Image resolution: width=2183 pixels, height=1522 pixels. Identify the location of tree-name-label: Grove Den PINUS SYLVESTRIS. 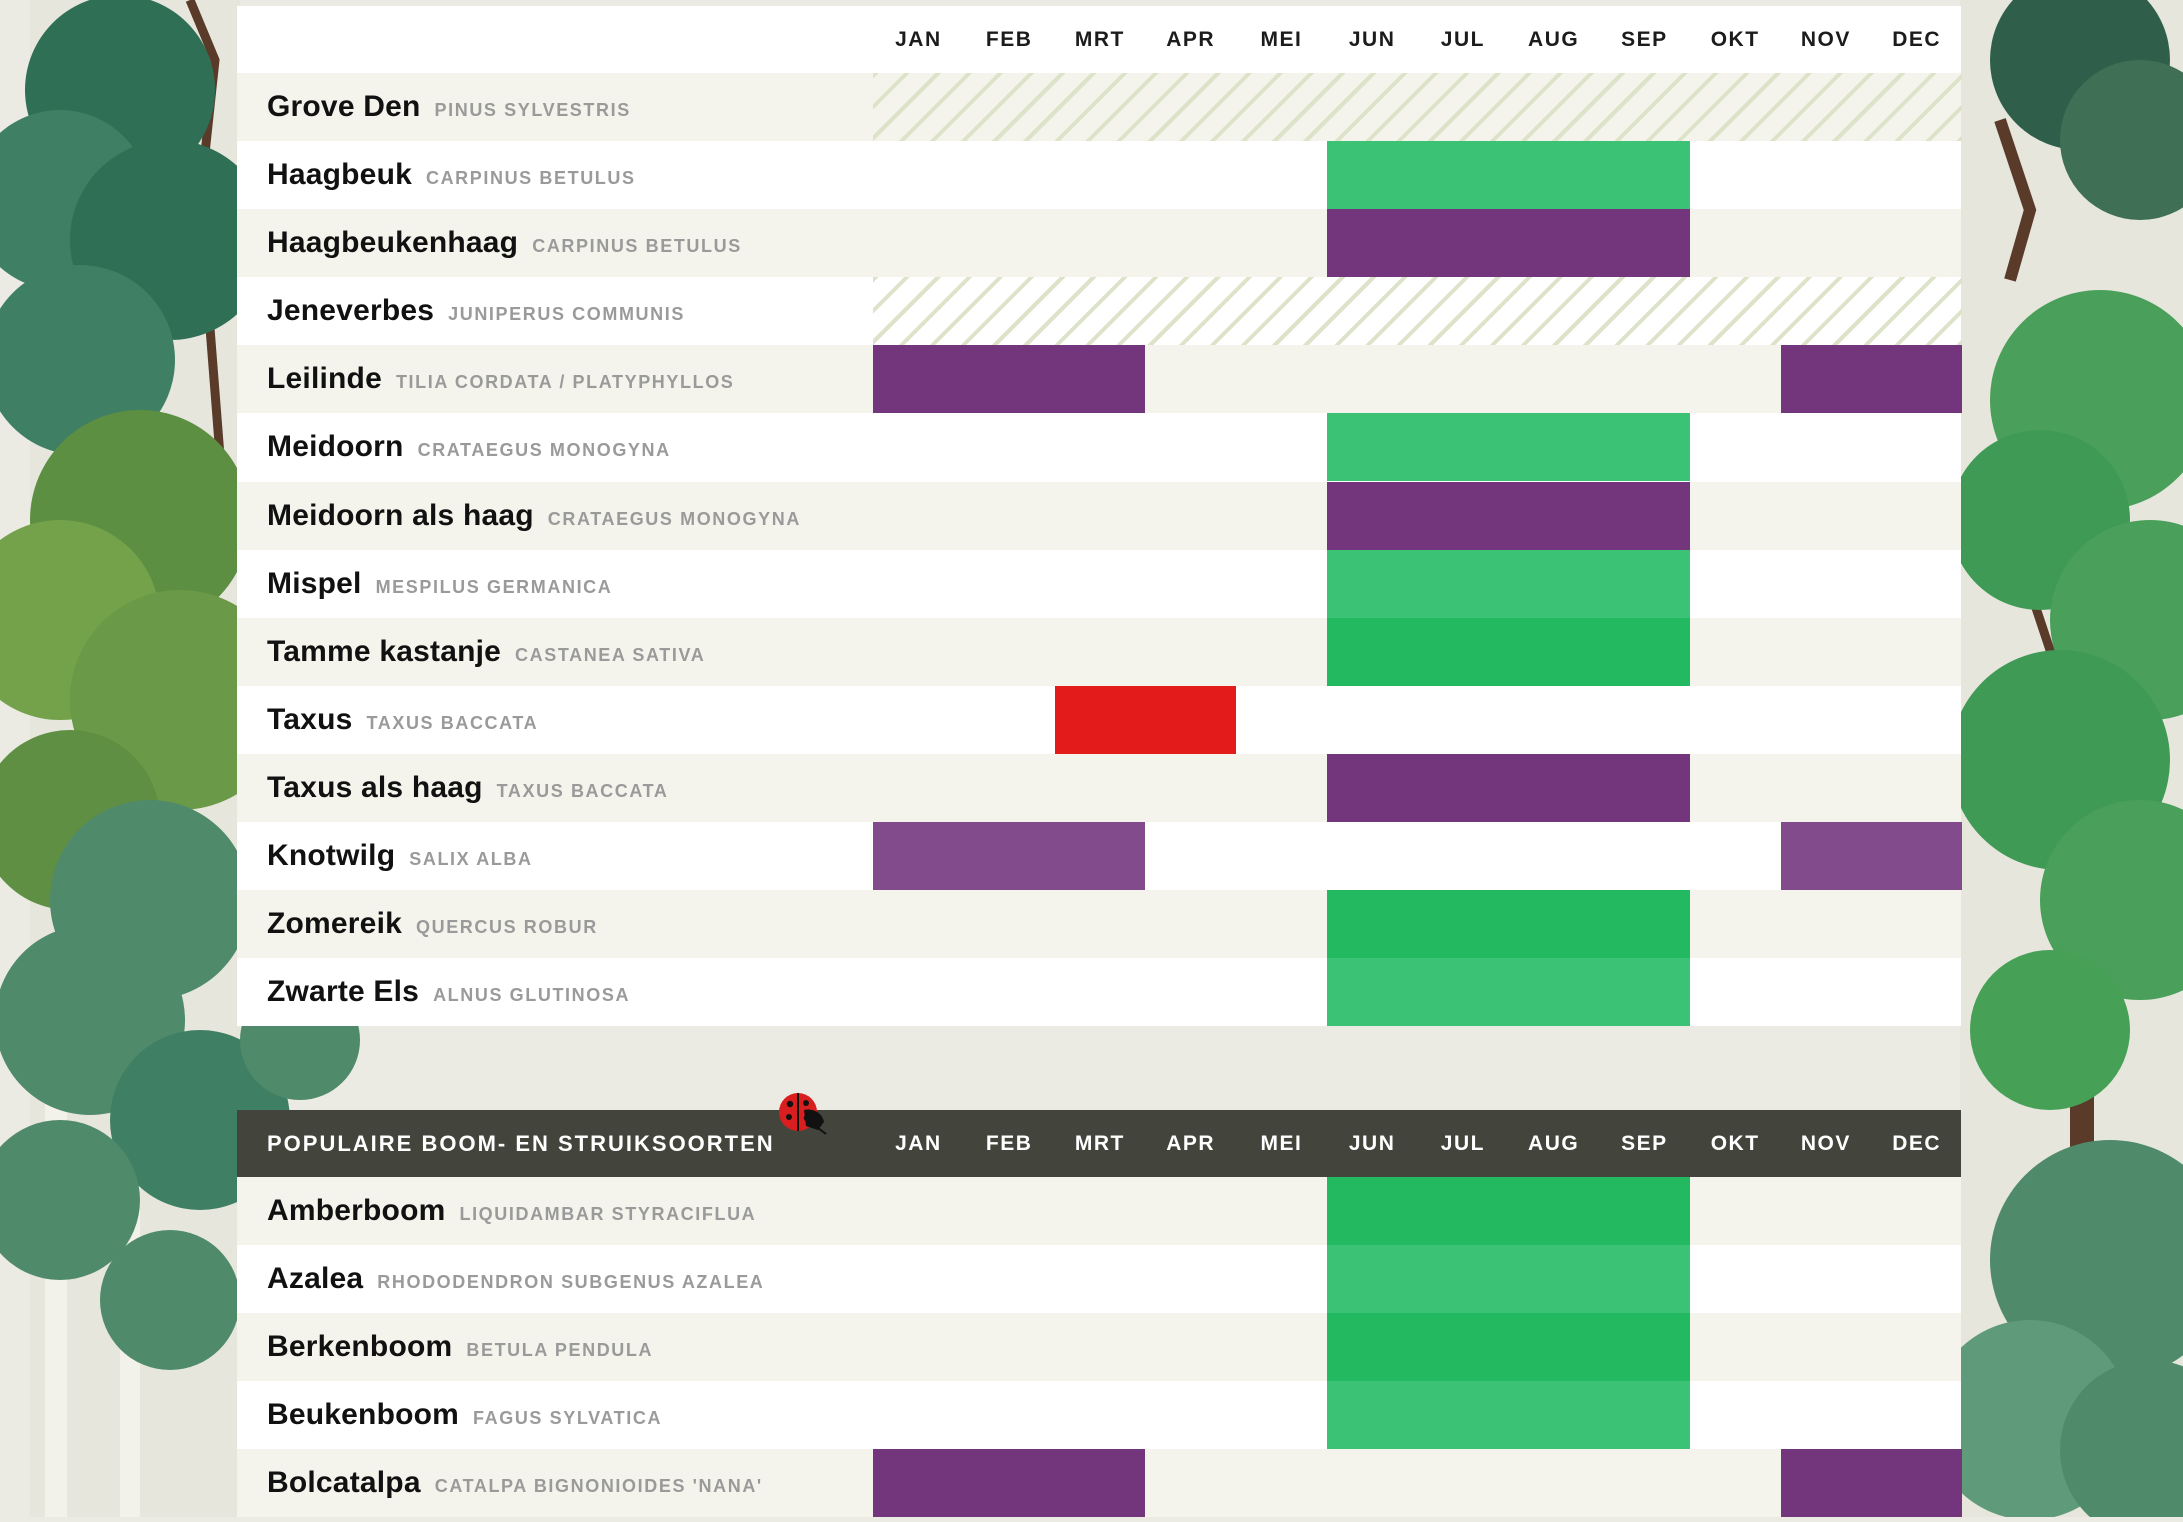
(449, 107).